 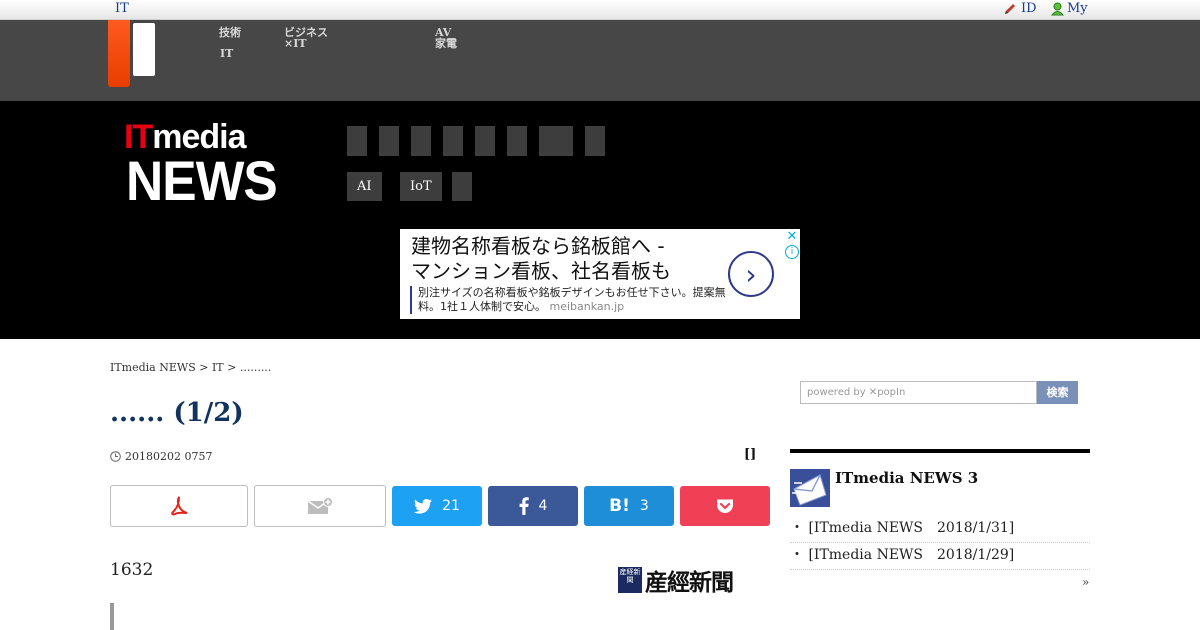 I want to click on mail-plus-icon, so click(x=320, y=505).